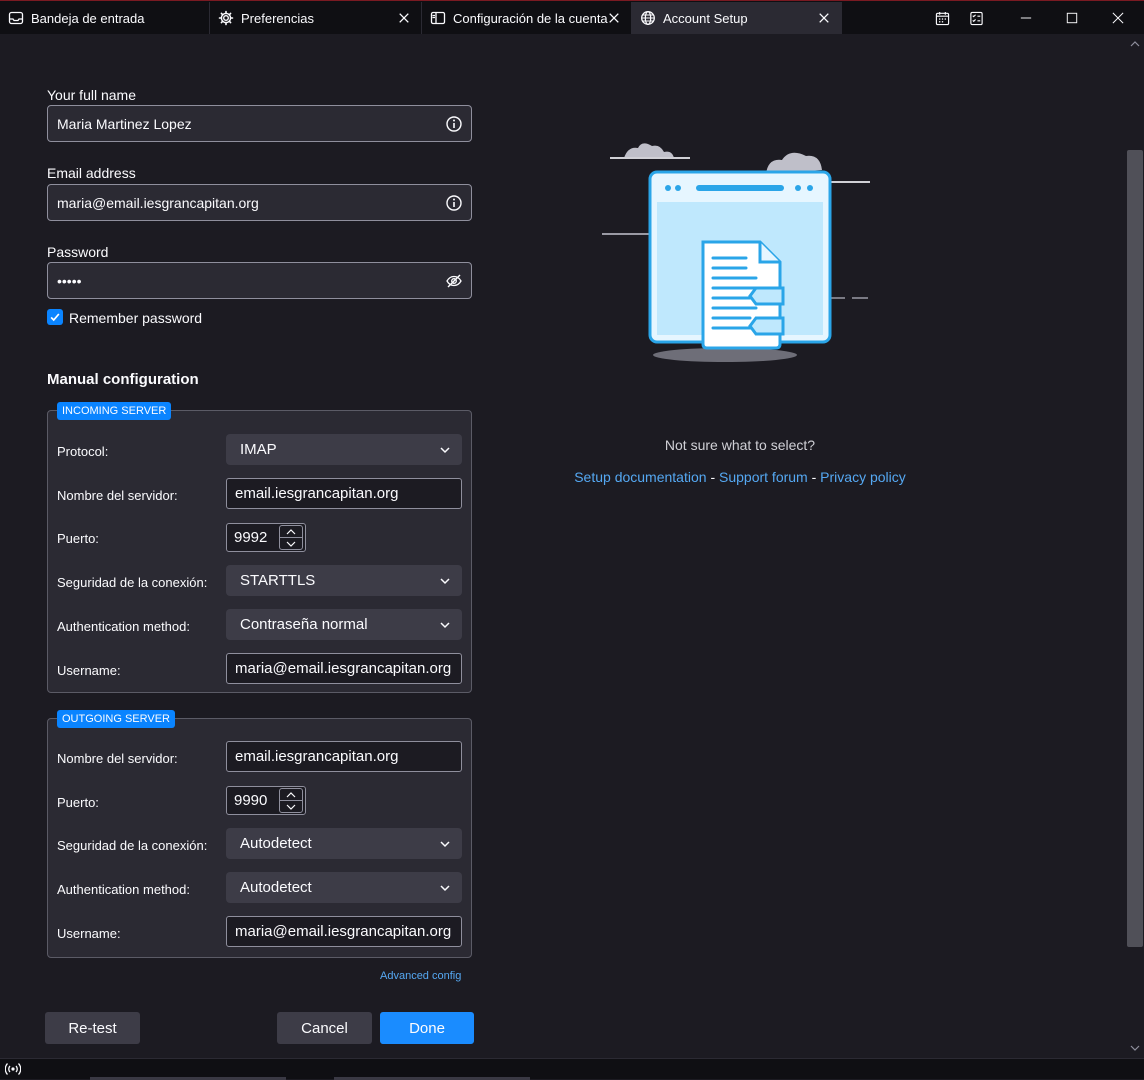 The image size is (1144, 1080). I want to click on outgoing-server-badge: OUTGOING SERVER, so click(116, 719).